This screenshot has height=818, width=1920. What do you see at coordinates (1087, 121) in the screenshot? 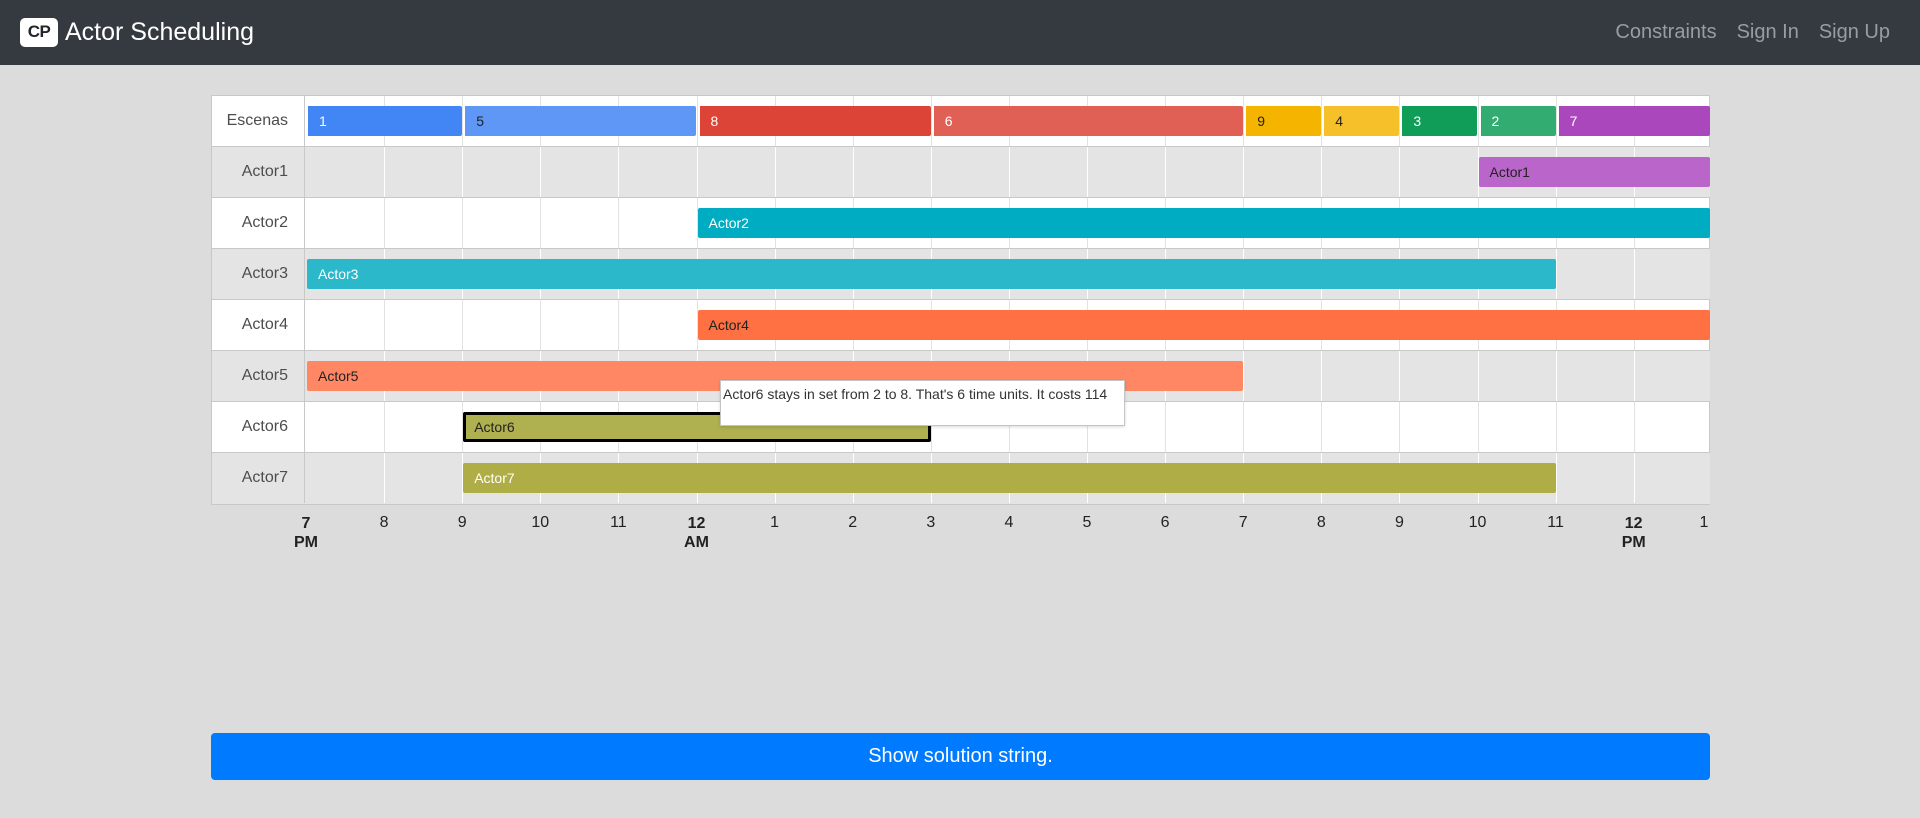
I see `scene-bar-6: 6` at bounding box center [1087, 121].